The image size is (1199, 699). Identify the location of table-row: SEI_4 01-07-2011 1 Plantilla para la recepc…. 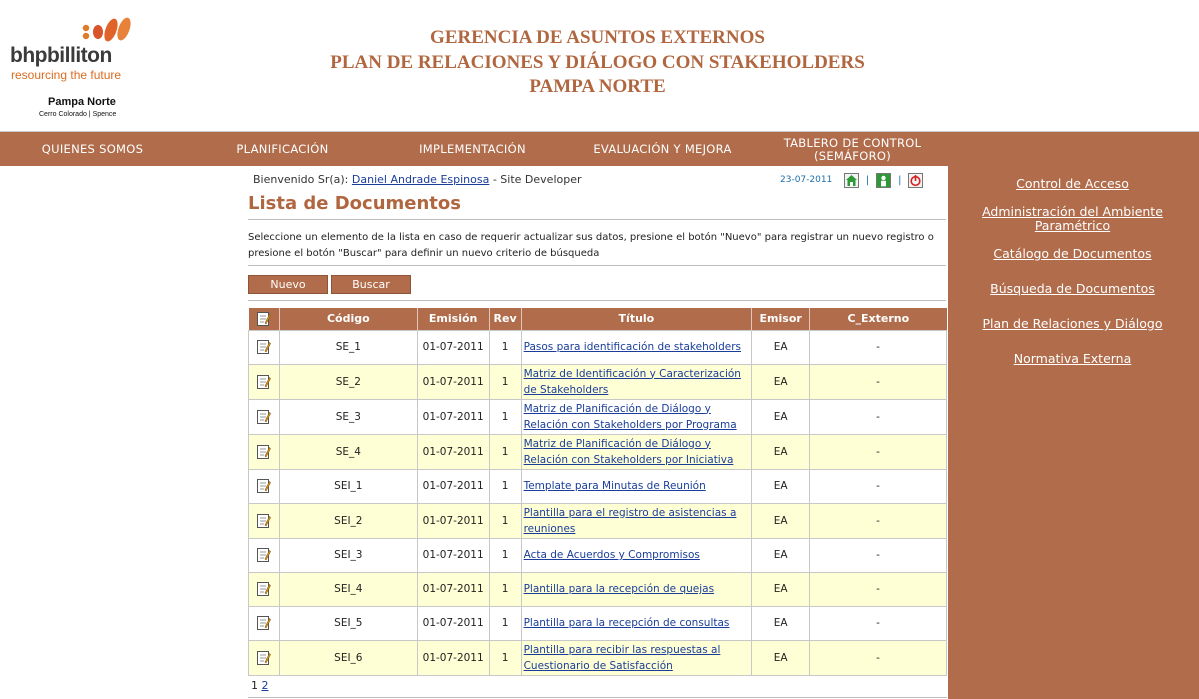
(597, 589).